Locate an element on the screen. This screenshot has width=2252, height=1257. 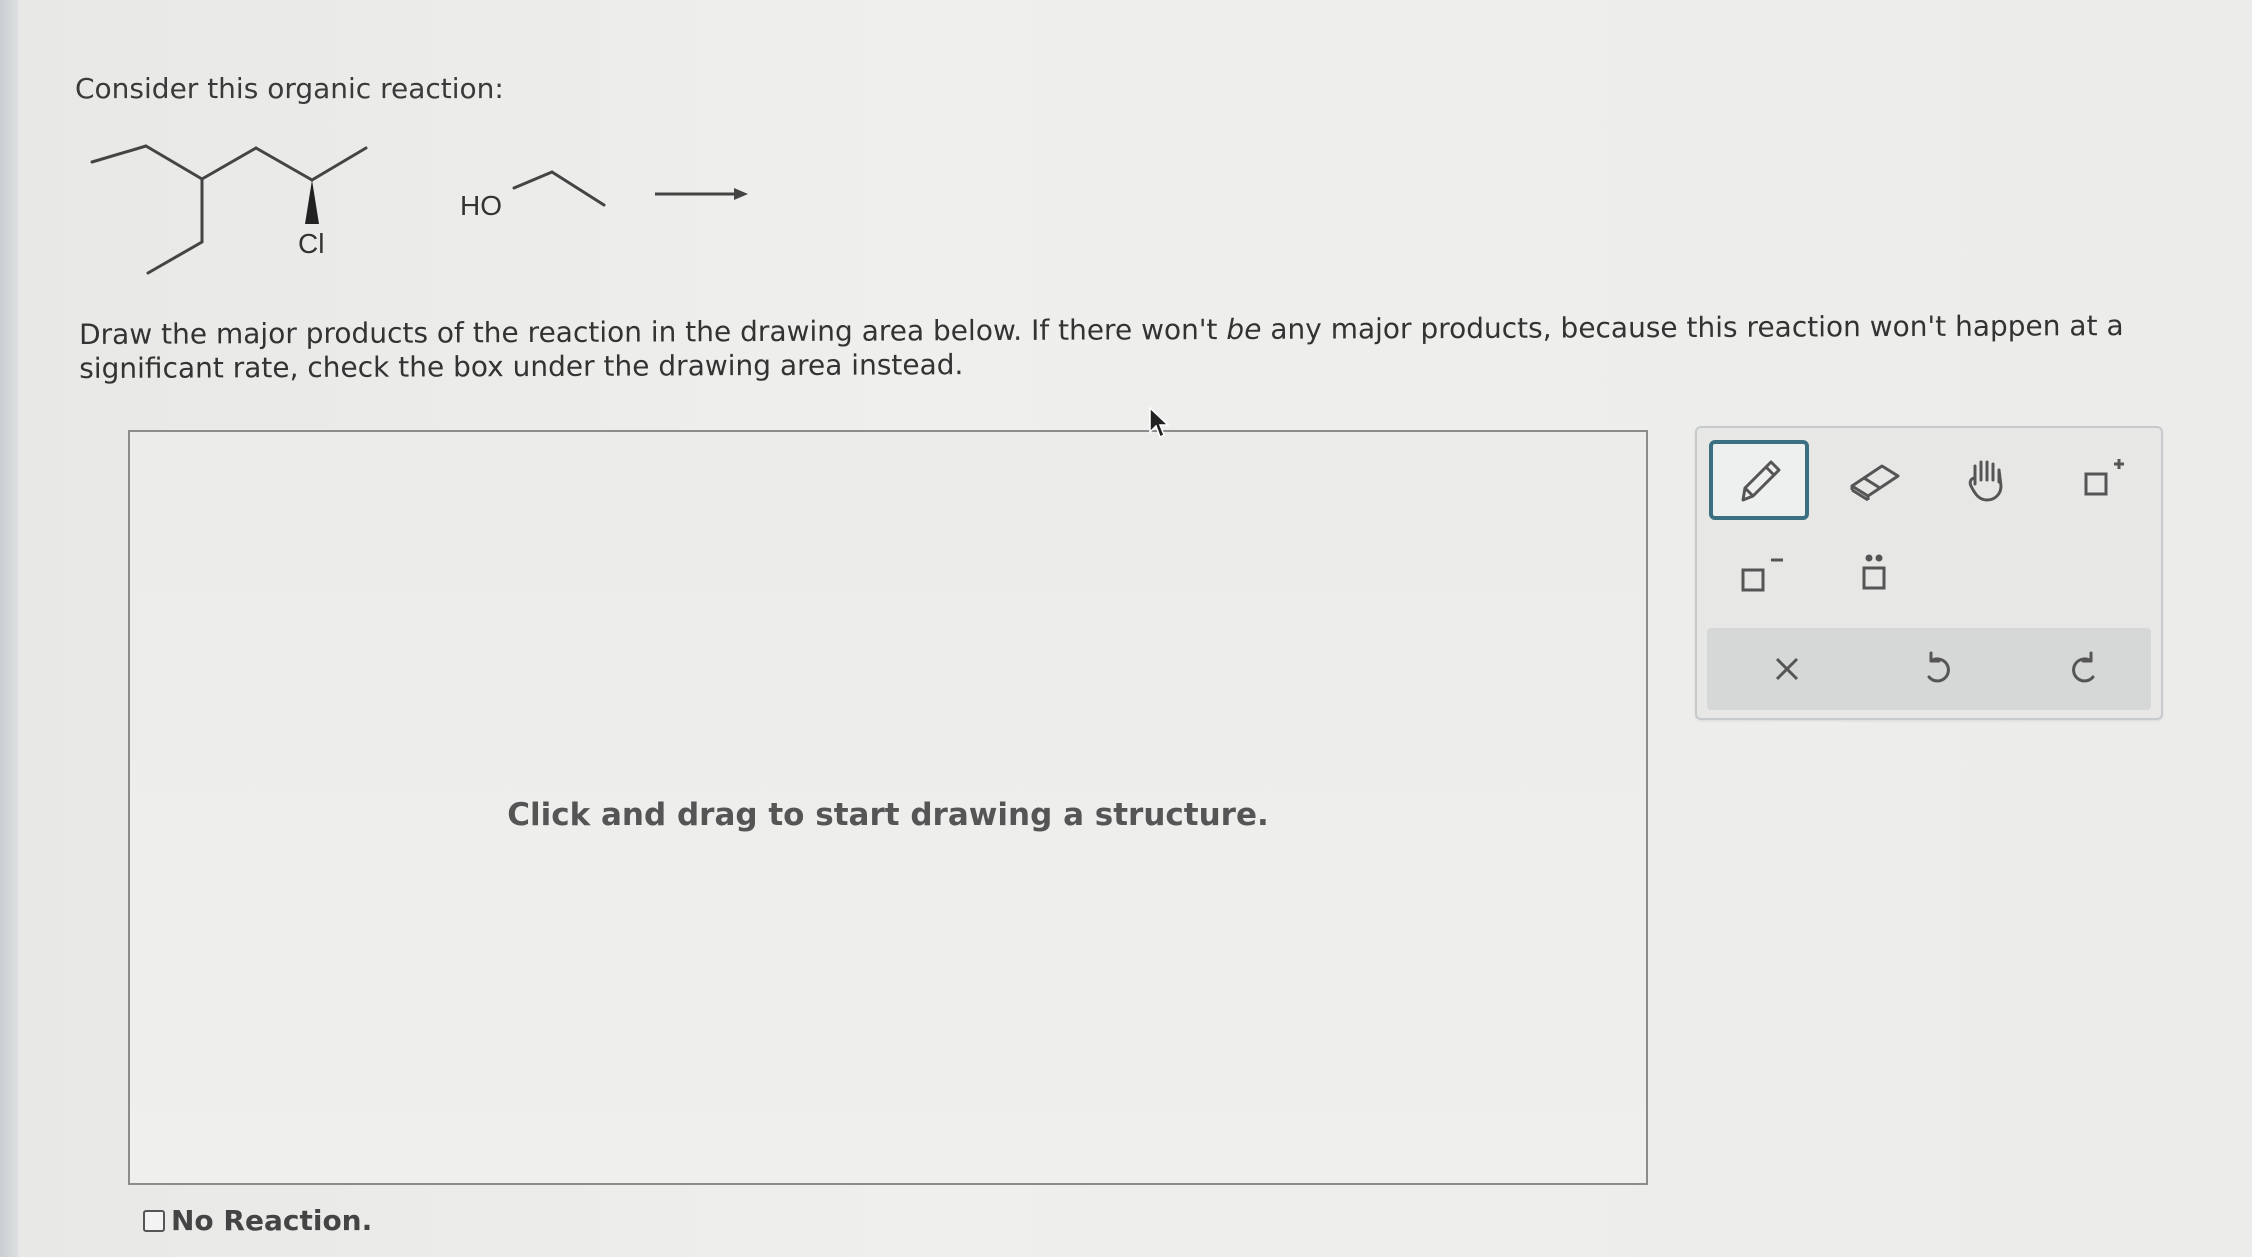
question-prompt: Consider this organic reaction: is located at coordinates (289, 88).